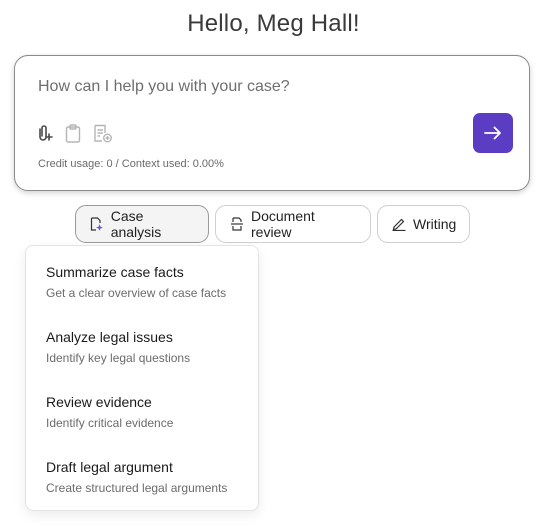 Image resolution: width=547 pixels, height=530 pixels. What do you see at coordinates (110, 423) in the screenshot?
I see `menu-item-description: Identify critical evidence` at bounding box center [110, 423].